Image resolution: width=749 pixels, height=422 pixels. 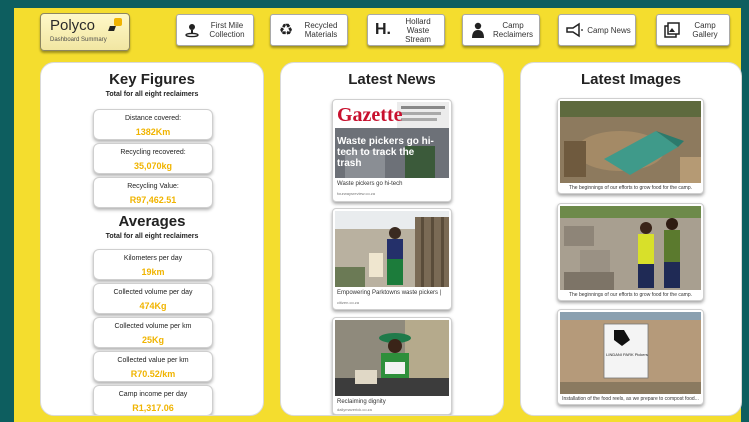 I want to click on stat-value: R70.52/km, so click(x=153, y=374).